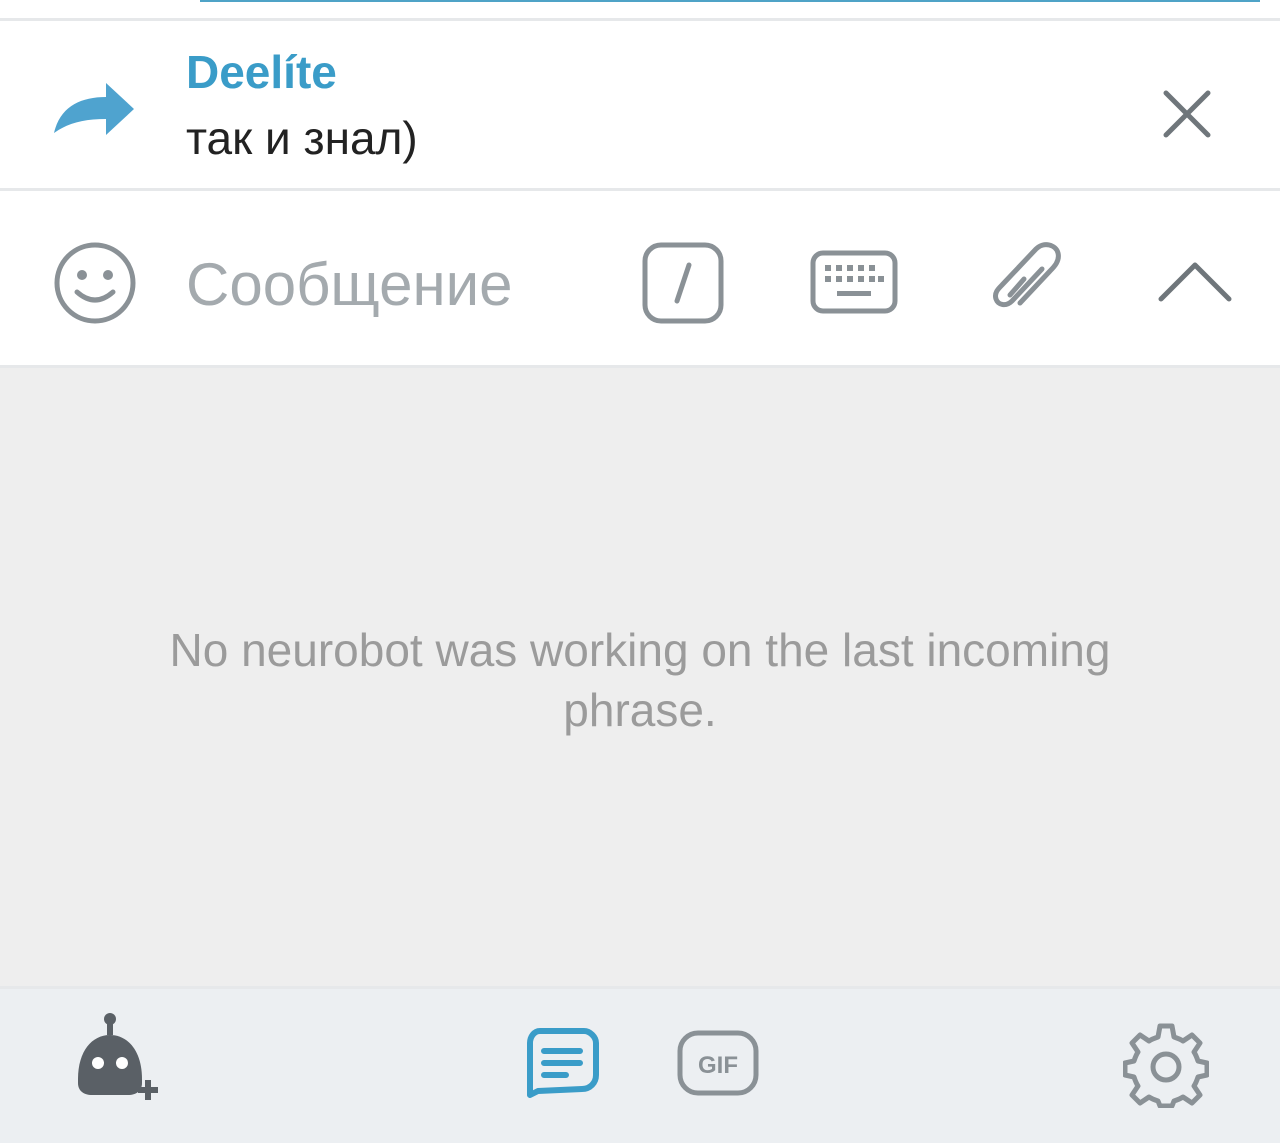 The width and height of the screenshot is (1280, 1143). Describe the element at coordinates (730, 1) in the screenshot. I see `progress-line` at that location.